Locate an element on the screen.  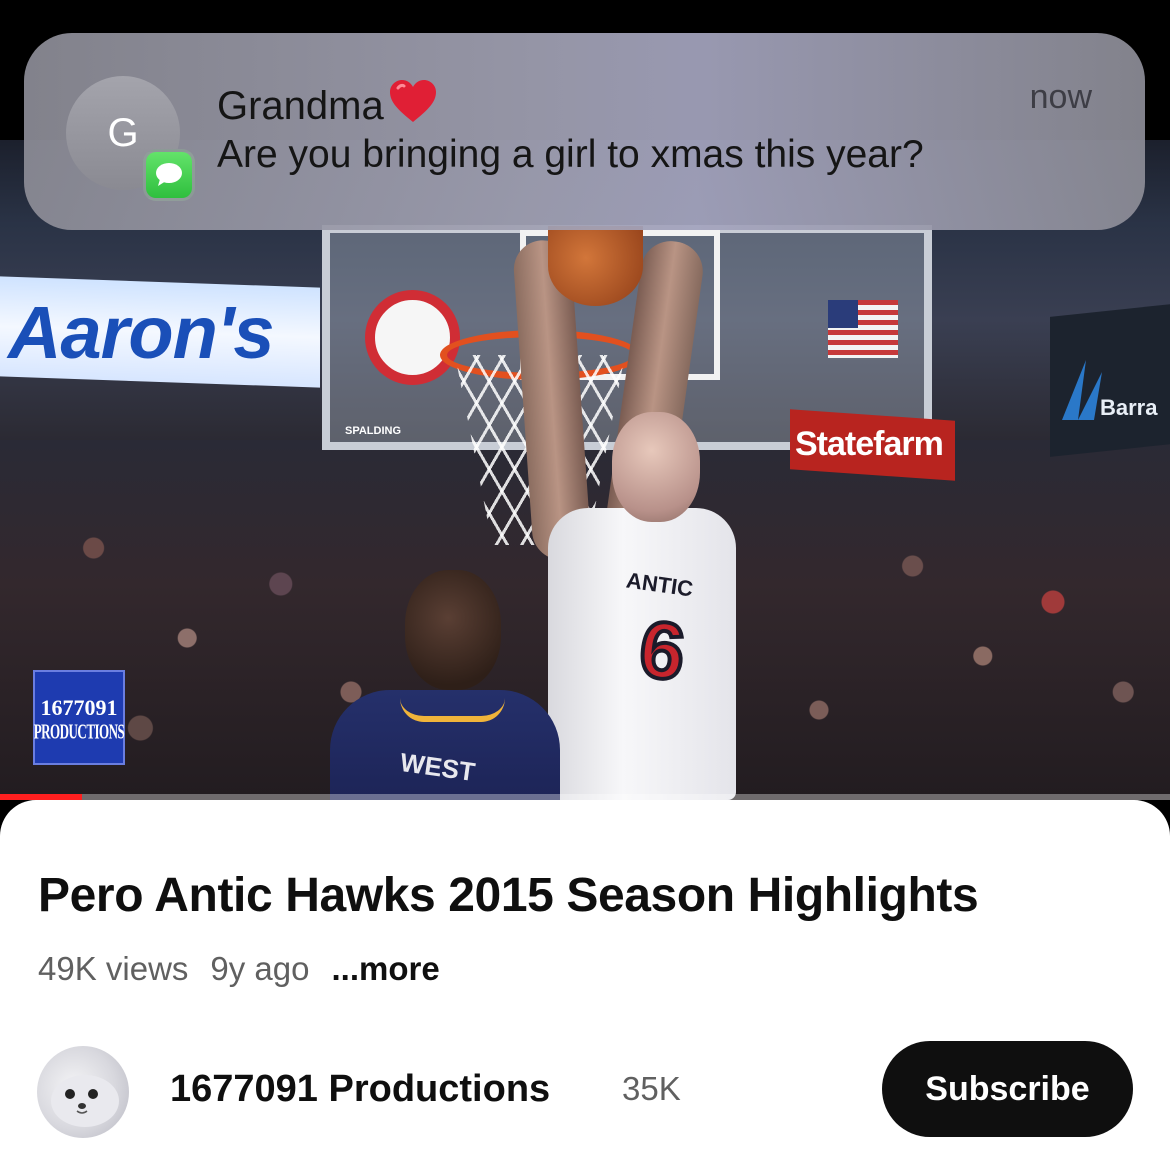
heart-icon is located at coordinates (413, 106).